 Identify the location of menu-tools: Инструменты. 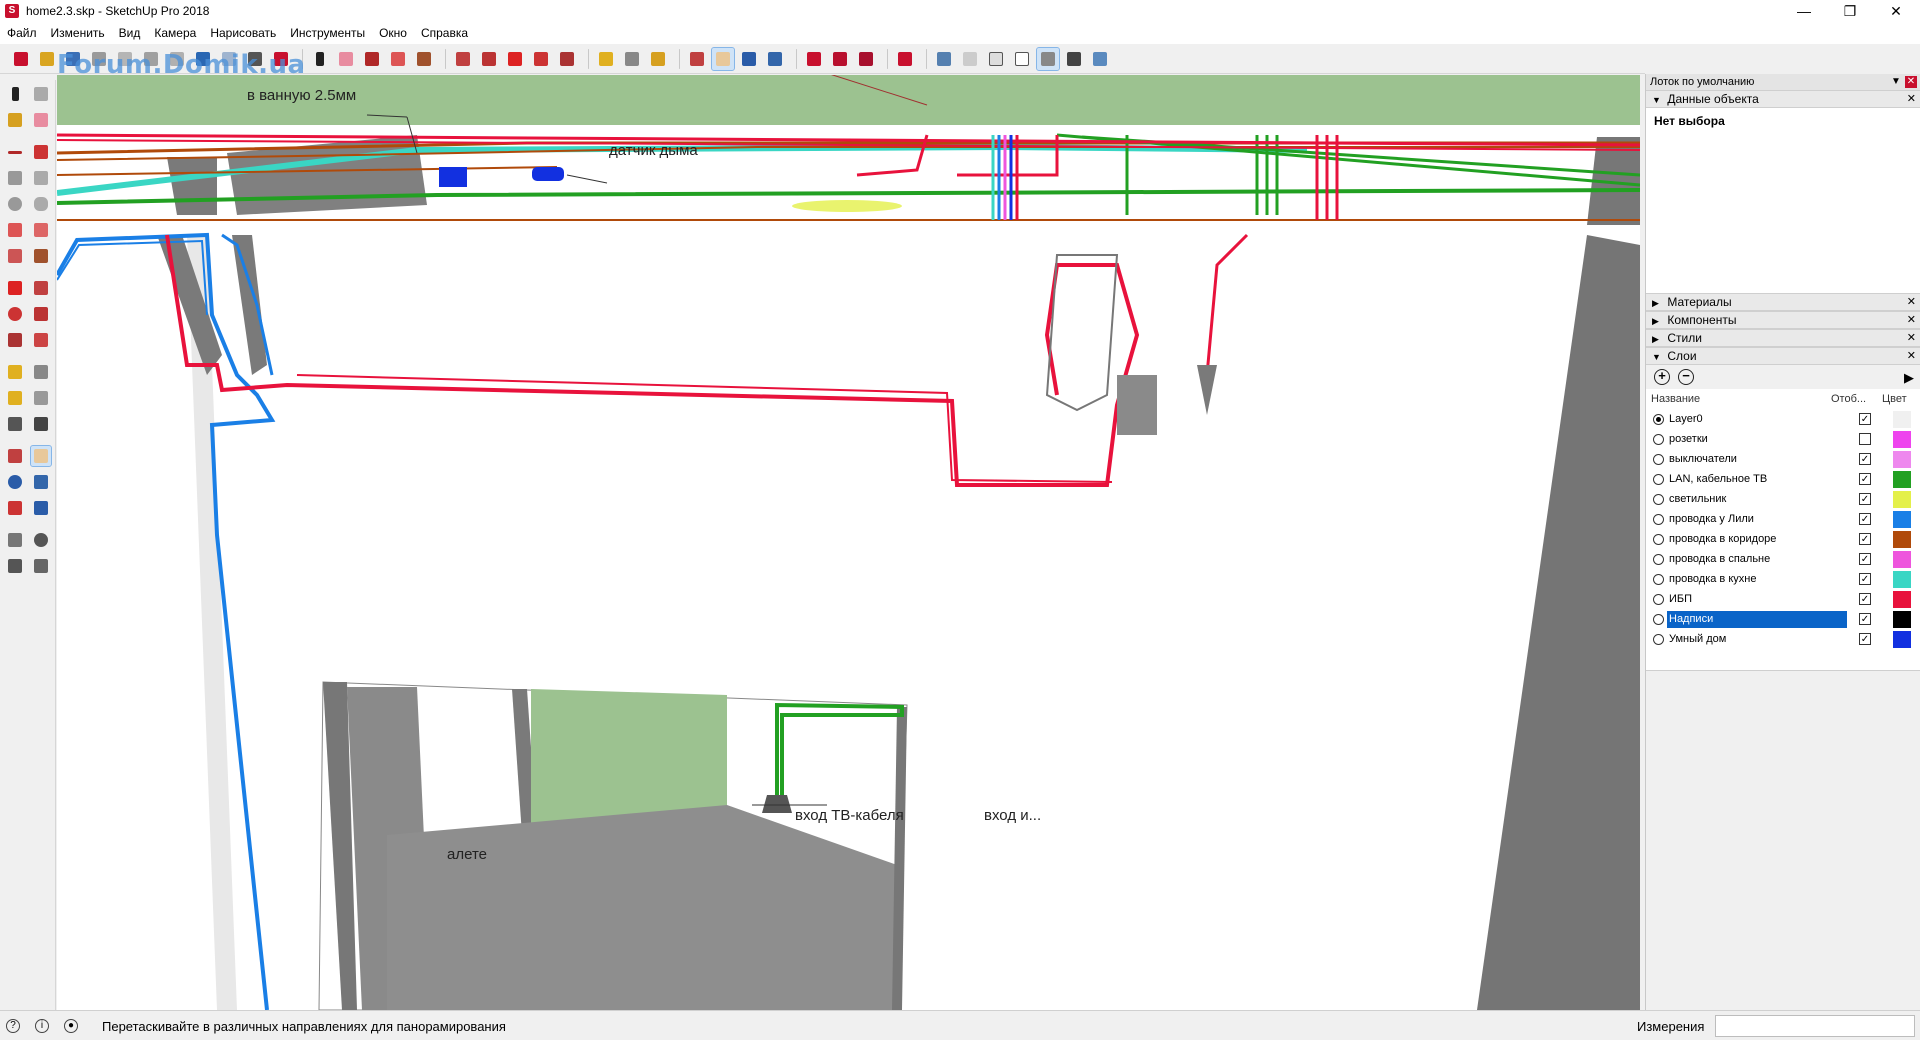
(327, 33).